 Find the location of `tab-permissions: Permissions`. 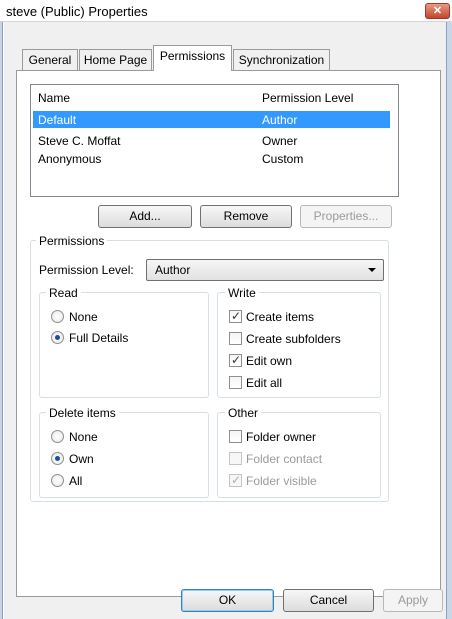

tab-permissions: Permissions is located at coordinates (192, 58).